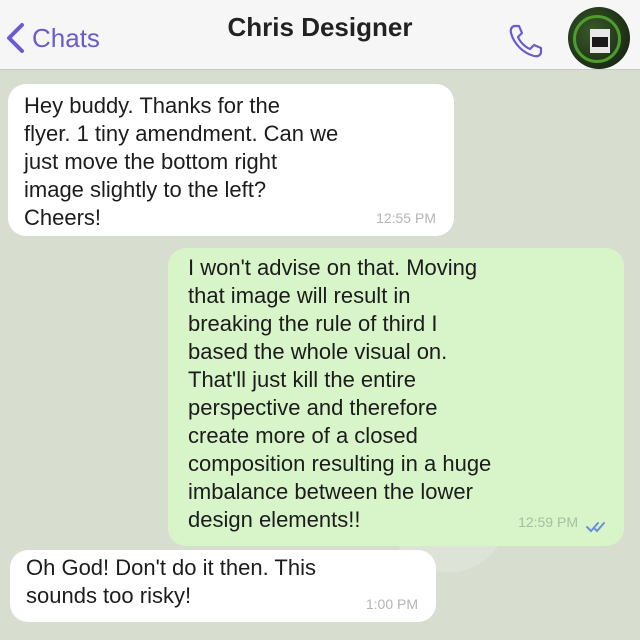  I want to click on double-check-icon, so click(595, 527).